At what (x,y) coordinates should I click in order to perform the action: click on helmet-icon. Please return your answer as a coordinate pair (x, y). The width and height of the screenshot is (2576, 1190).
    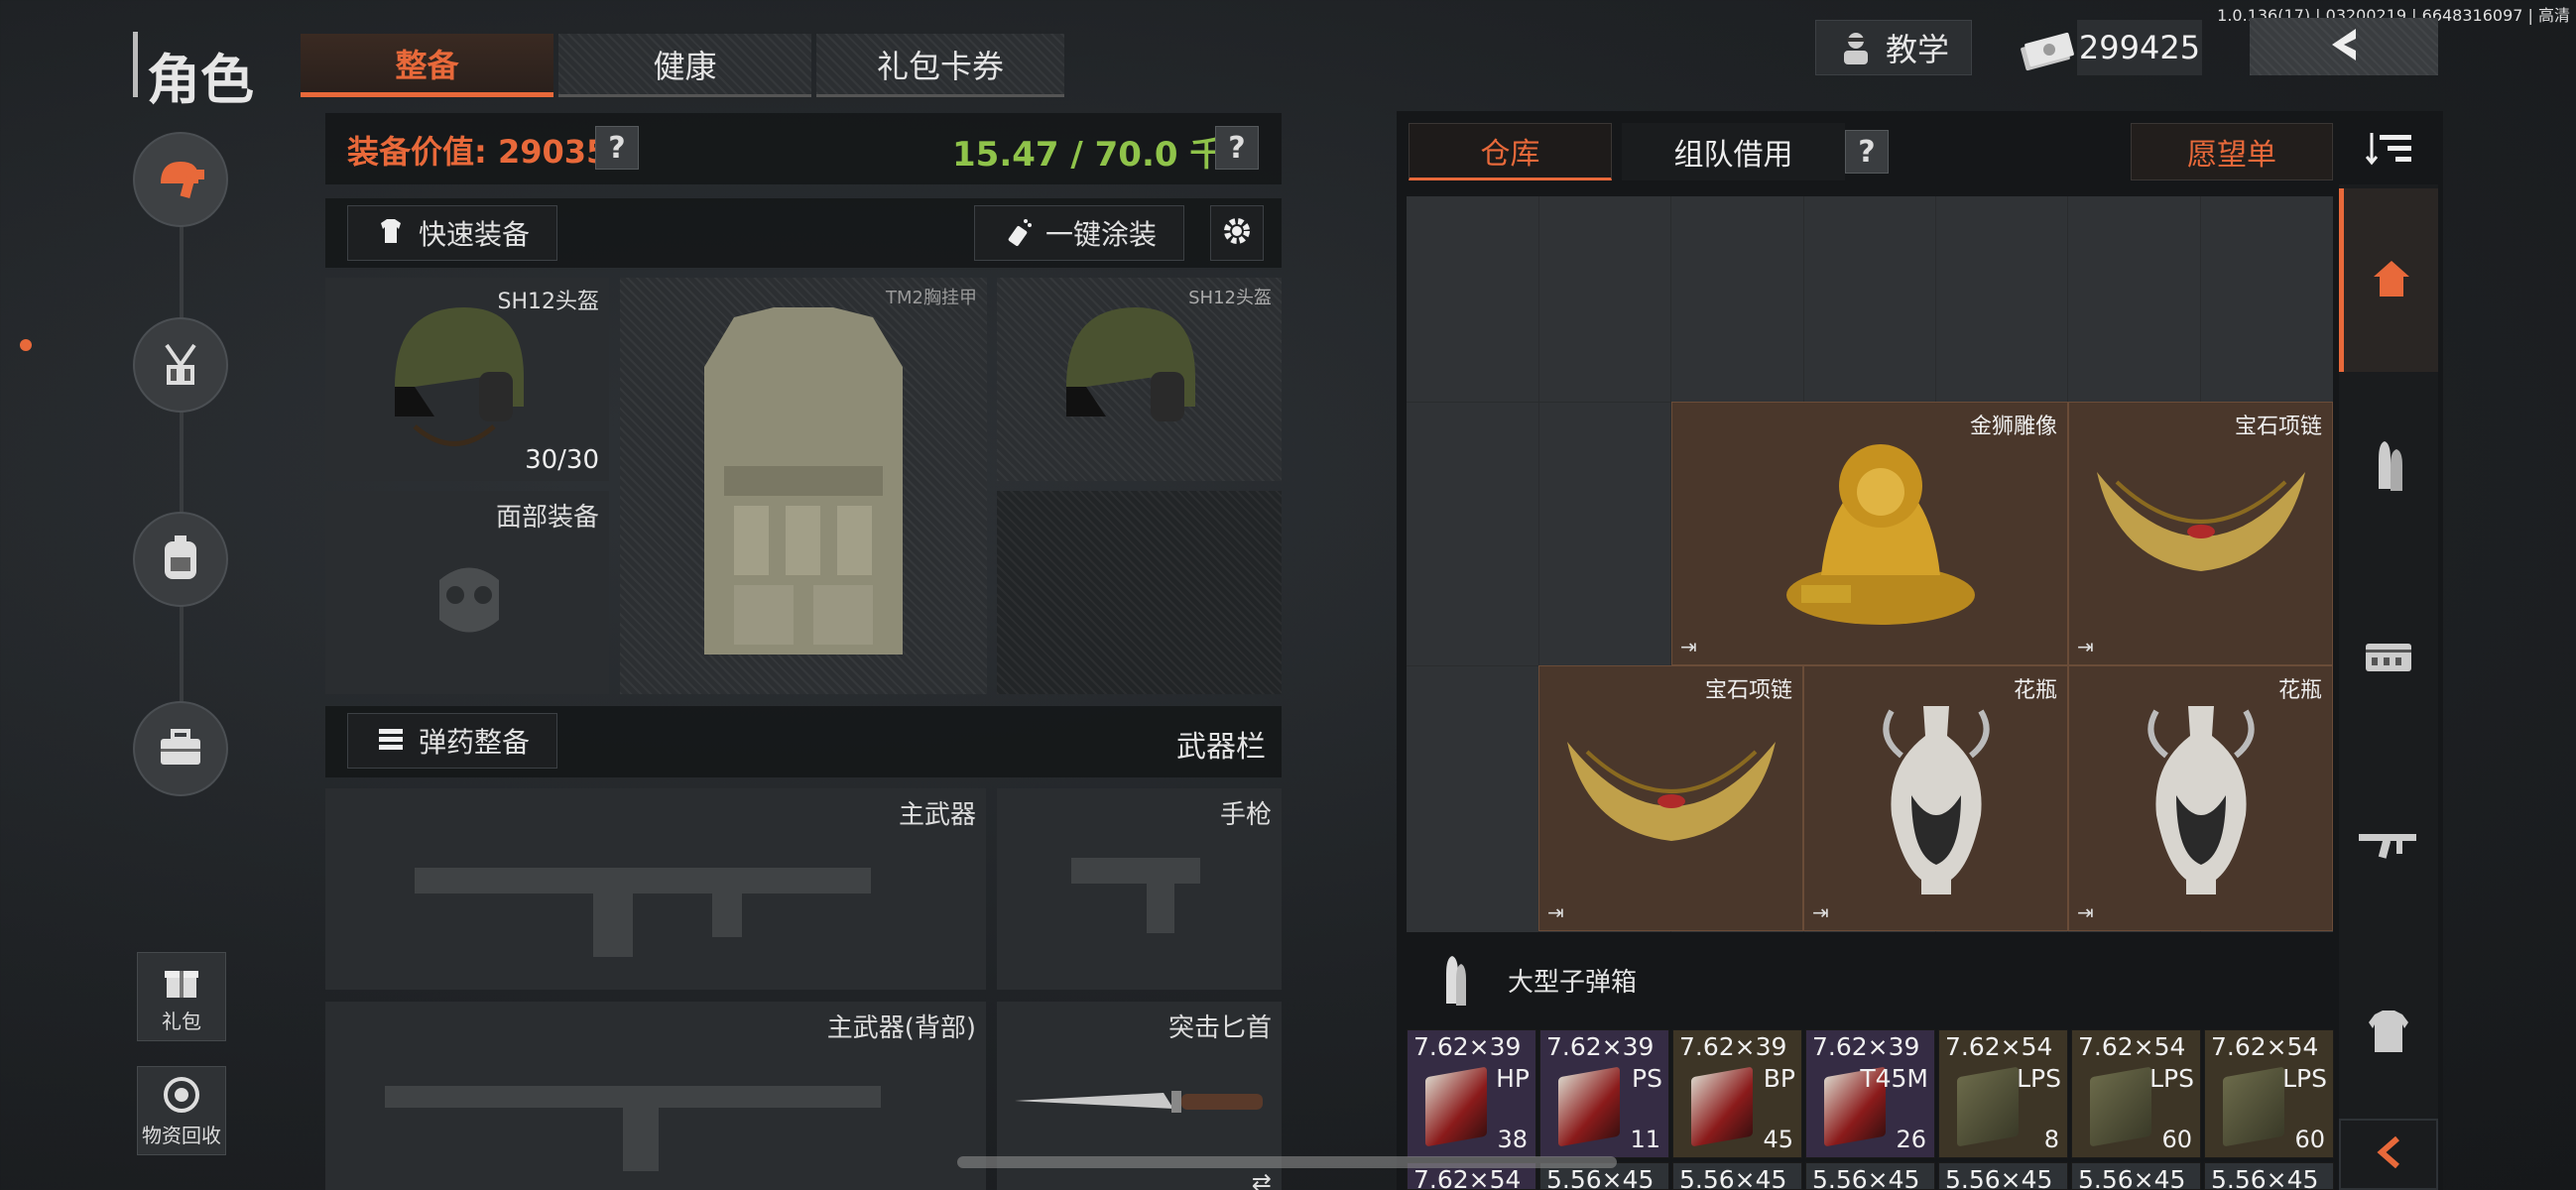
    Looking at the image, I should click on (459, 379).